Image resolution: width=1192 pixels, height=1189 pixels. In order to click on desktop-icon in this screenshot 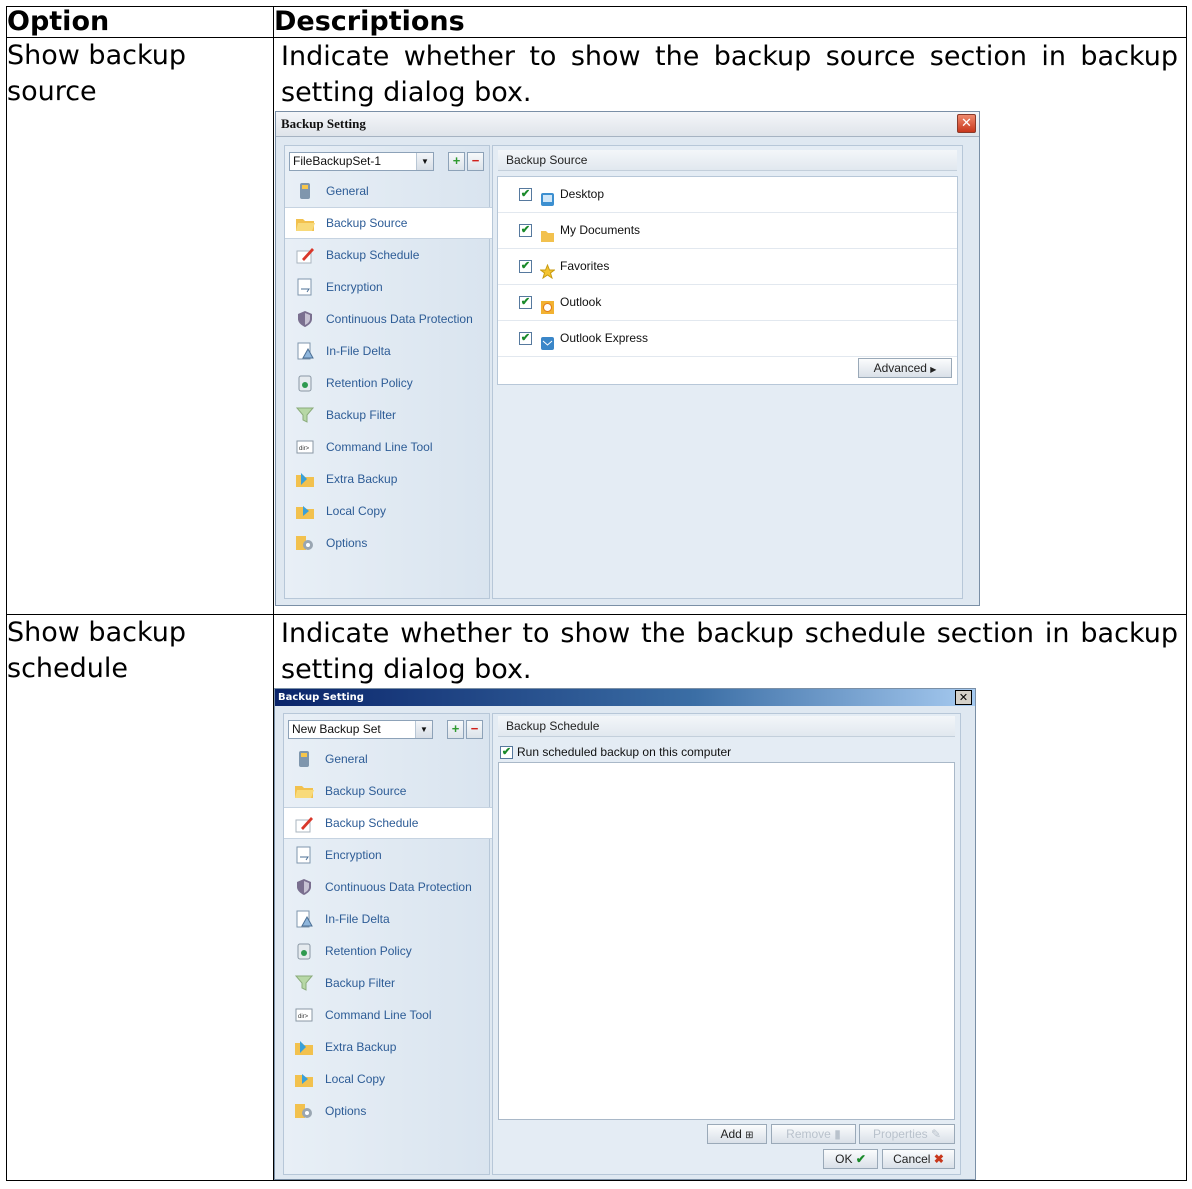, I will do `click(547, 196)`.